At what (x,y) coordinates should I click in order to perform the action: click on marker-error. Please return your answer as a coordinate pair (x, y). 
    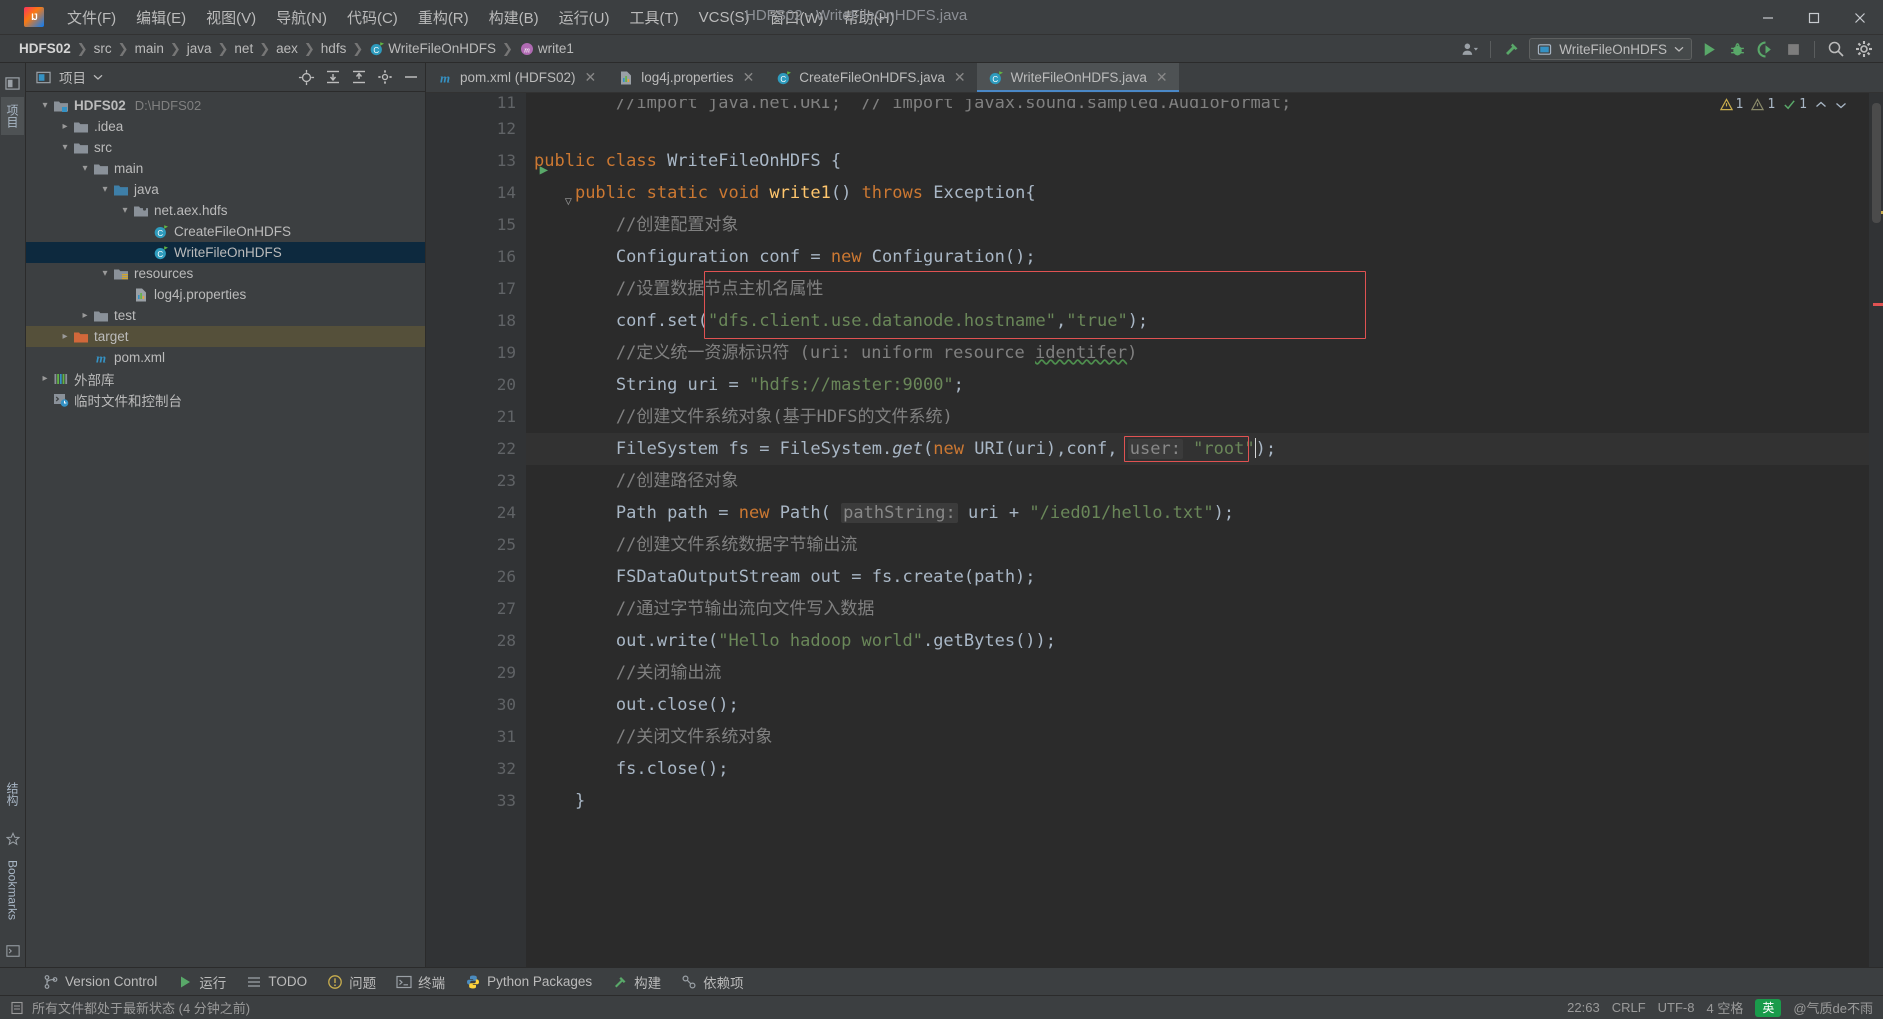
    Looking at the image, I should click on (1878, 304).